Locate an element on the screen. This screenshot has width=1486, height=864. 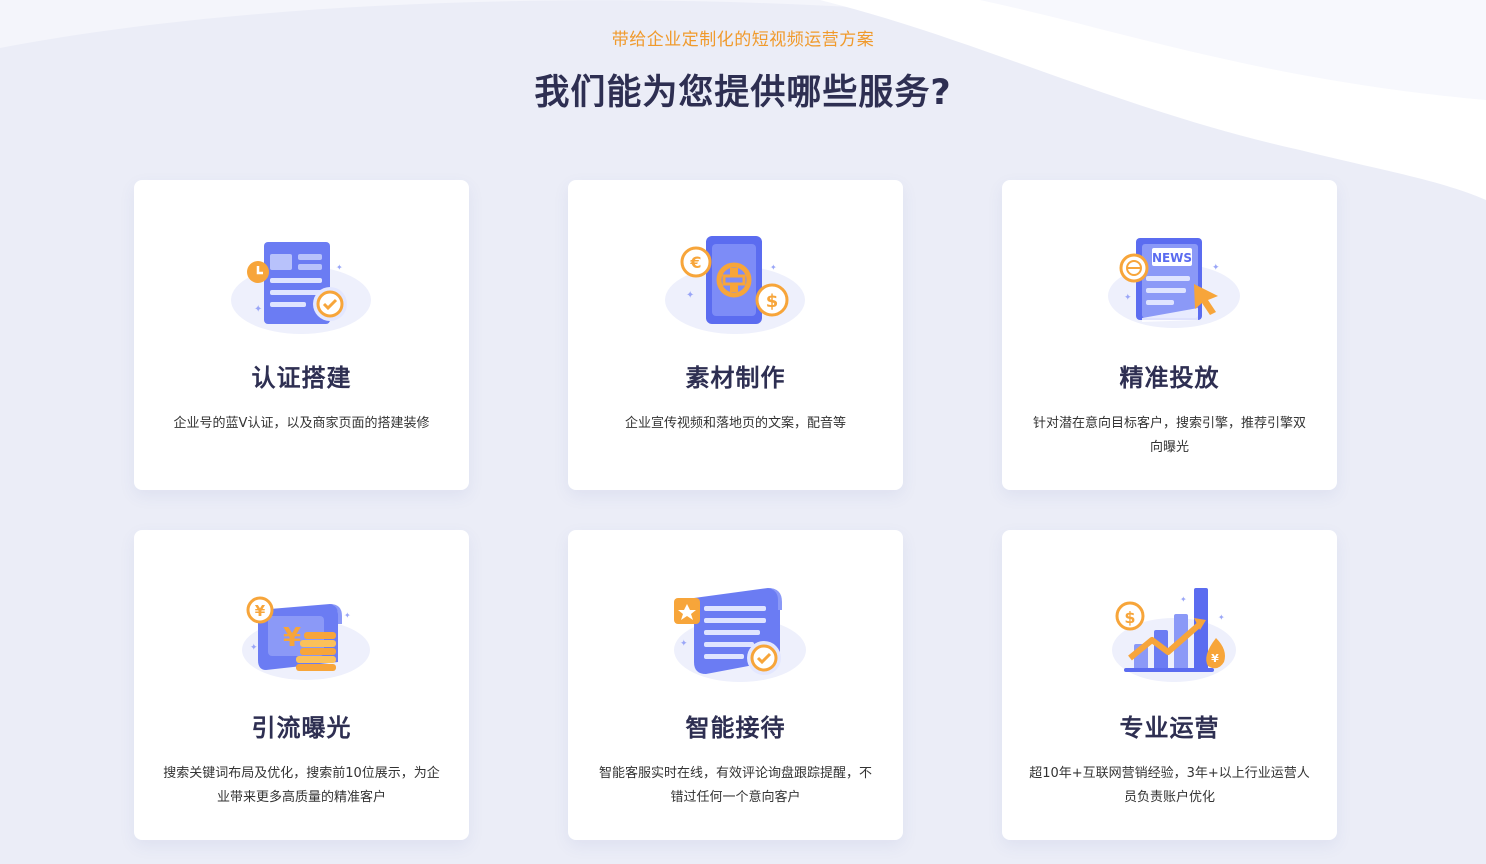
service-card-targeting: NEWS ✦ ✦ 精准投放 针对潜在意向目标客户，搜索引擎，推荐引擎双向曝光 is located at coordinates (1169, 335).